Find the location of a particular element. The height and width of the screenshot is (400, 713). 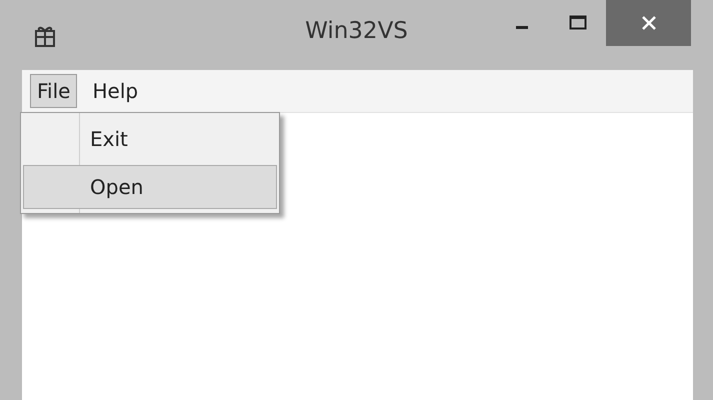

menu-item: Help is located at coordinates (115, 91).